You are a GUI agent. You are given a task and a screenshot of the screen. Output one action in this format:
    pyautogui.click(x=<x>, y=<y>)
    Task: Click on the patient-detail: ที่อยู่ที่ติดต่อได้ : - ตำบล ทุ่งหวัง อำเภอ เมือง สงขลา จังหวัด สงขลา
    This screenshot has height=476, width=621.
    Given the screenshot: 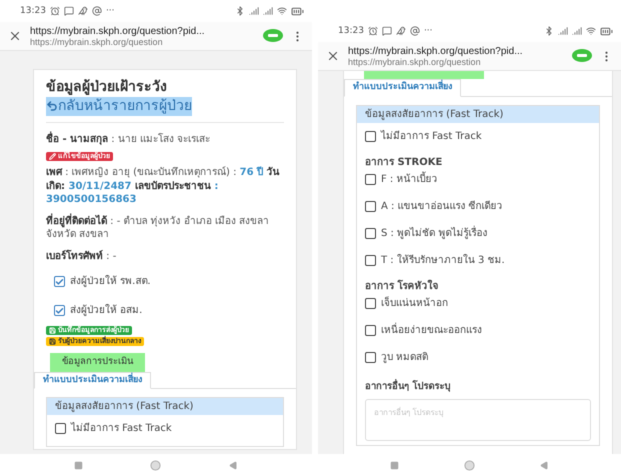 What is the action you would take?
    pyautogui.click(x=158, y=228)
    